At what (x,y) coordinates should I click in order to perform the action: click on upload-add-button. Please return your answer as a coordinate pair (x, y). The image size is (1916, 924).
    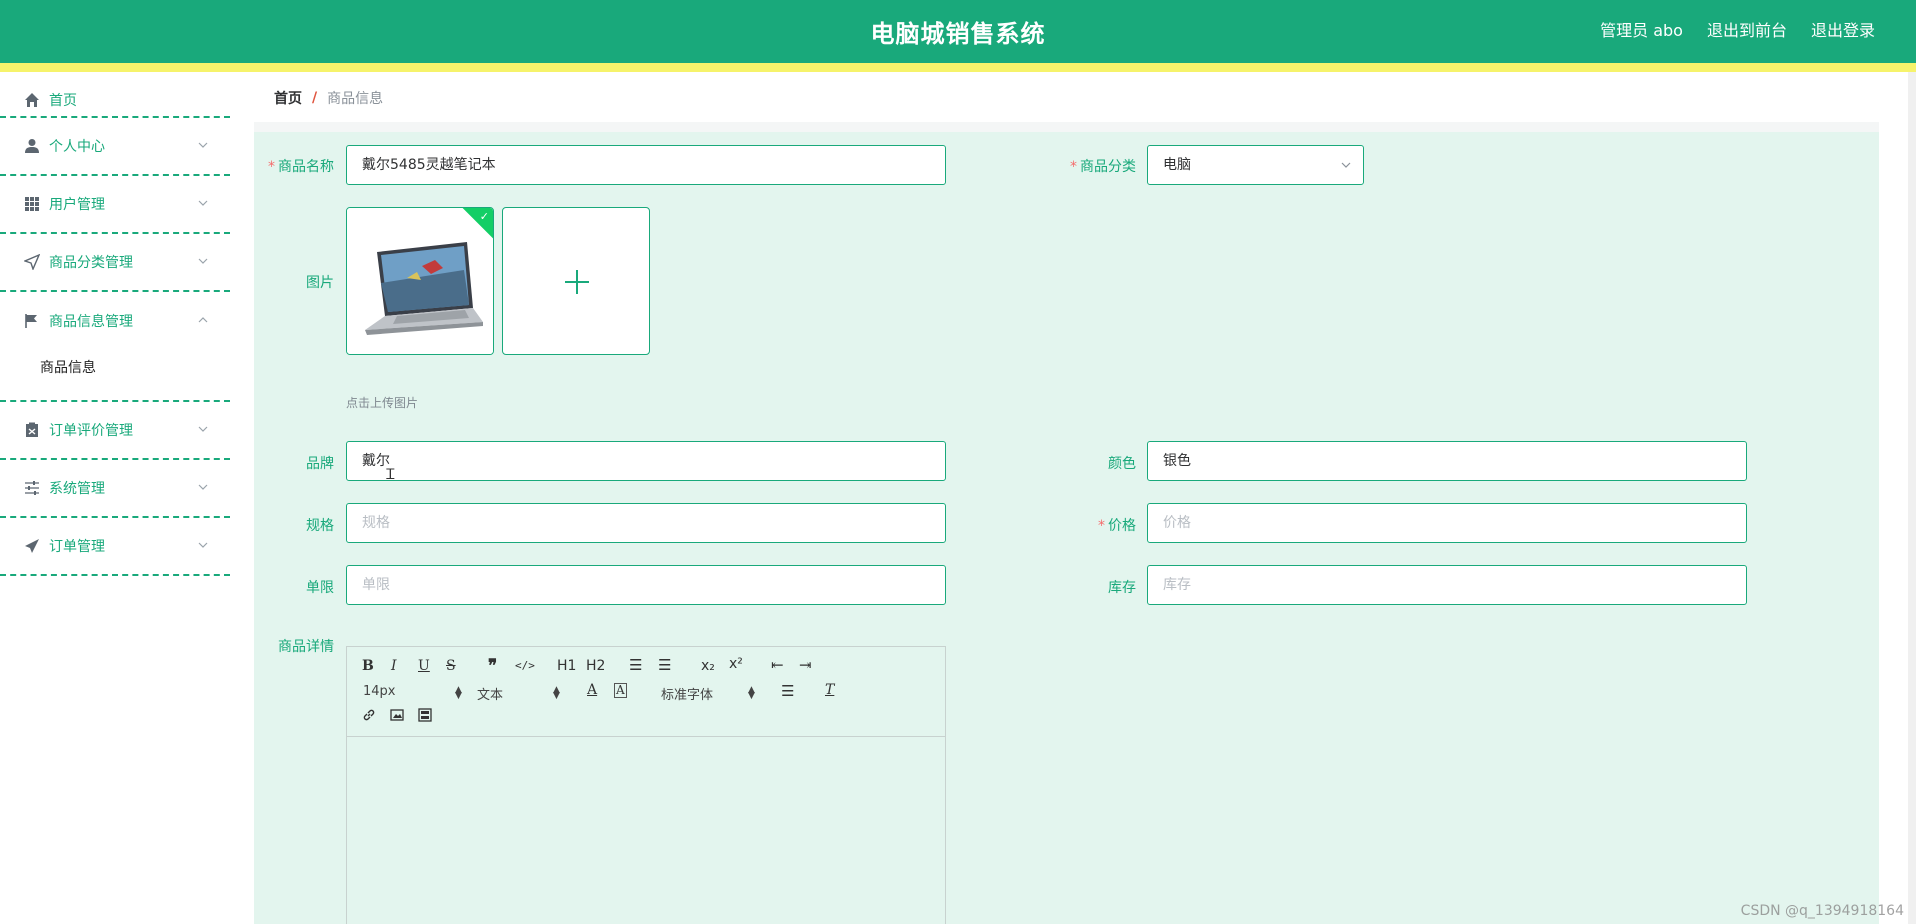
    Looking at the image, I should click on (576, 281).